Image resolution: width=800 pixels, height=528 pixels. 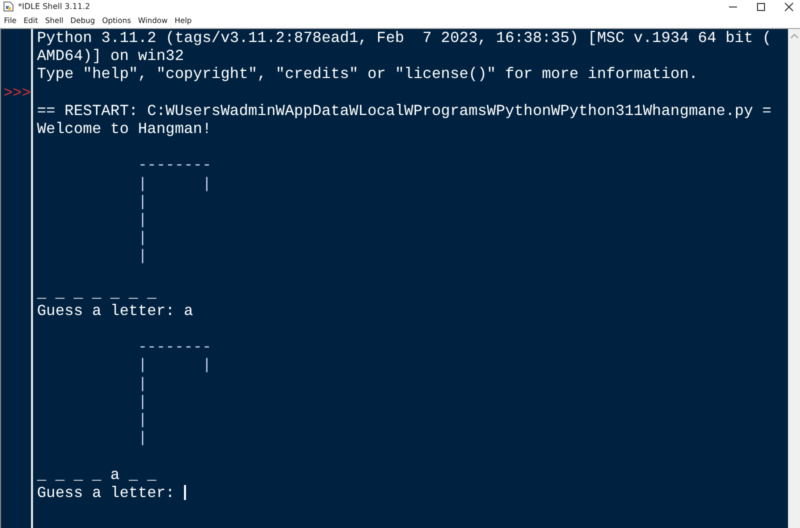 I want to click on output-line: _ _ _ _ _ _ _, so click(x=96, y=293).